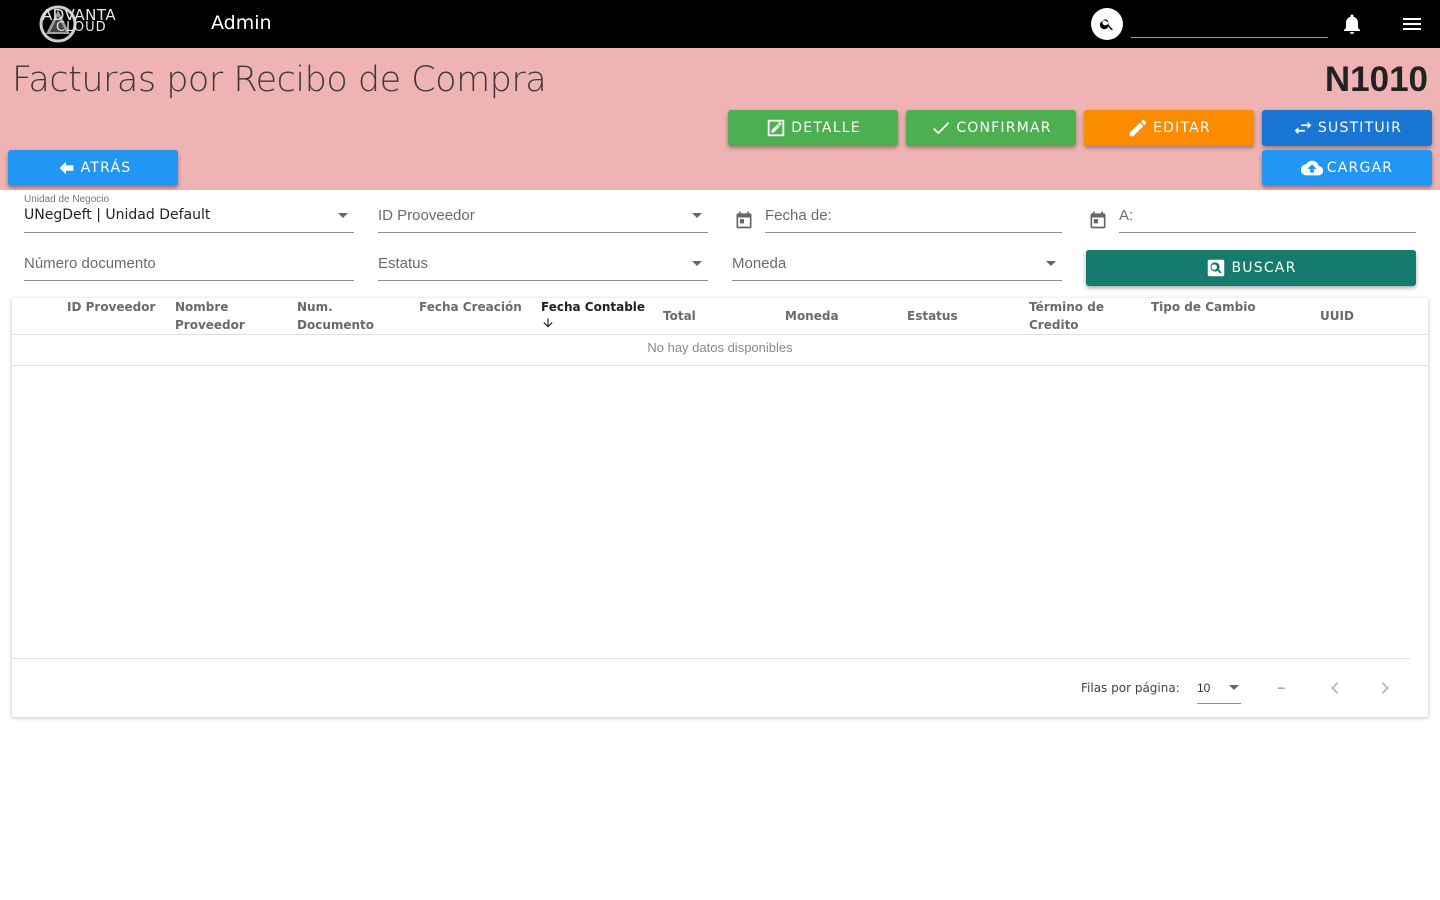 The image size is (1440, 900). What do you see at coordinates (1376, 79) in the screenshot?
I see `document-code: N1010` at bounding box center [1376, 79].